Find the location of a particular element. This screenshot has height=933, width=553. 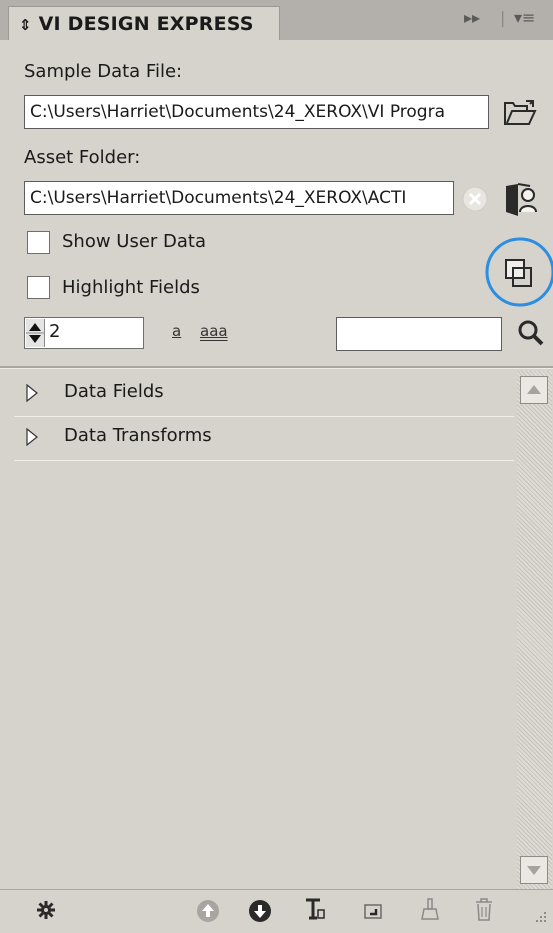

folder-person-icon is located at coordinates (520, 199).